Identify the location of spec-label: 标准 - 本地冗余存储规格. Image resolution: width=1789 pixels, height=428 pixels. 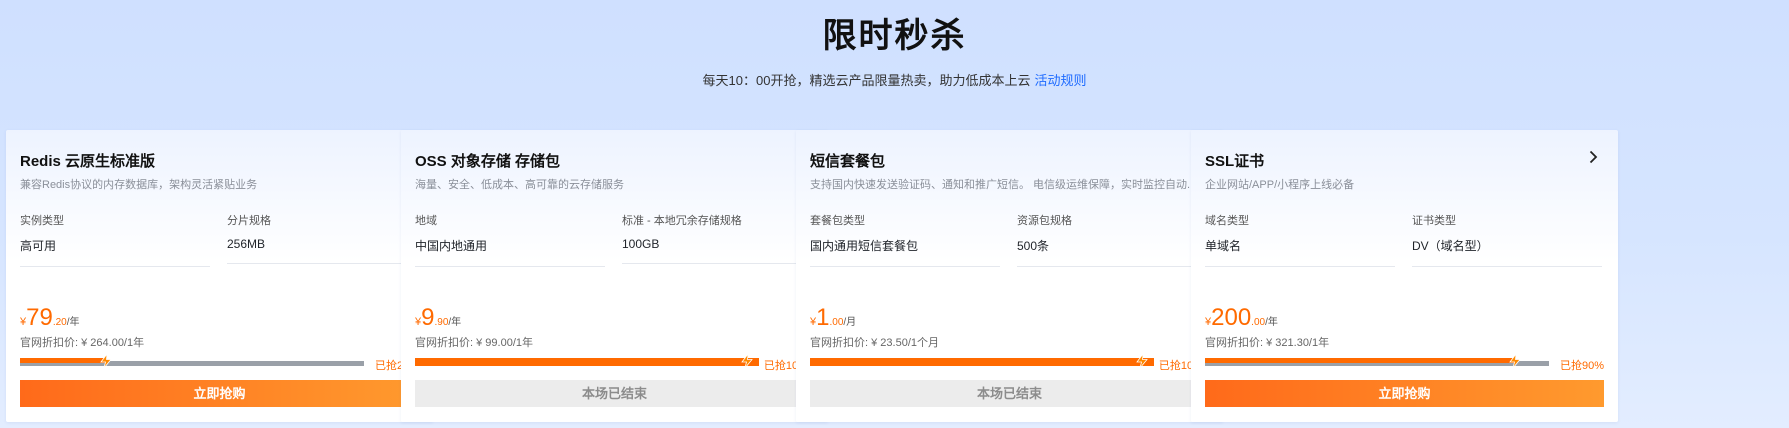
(682, 221).